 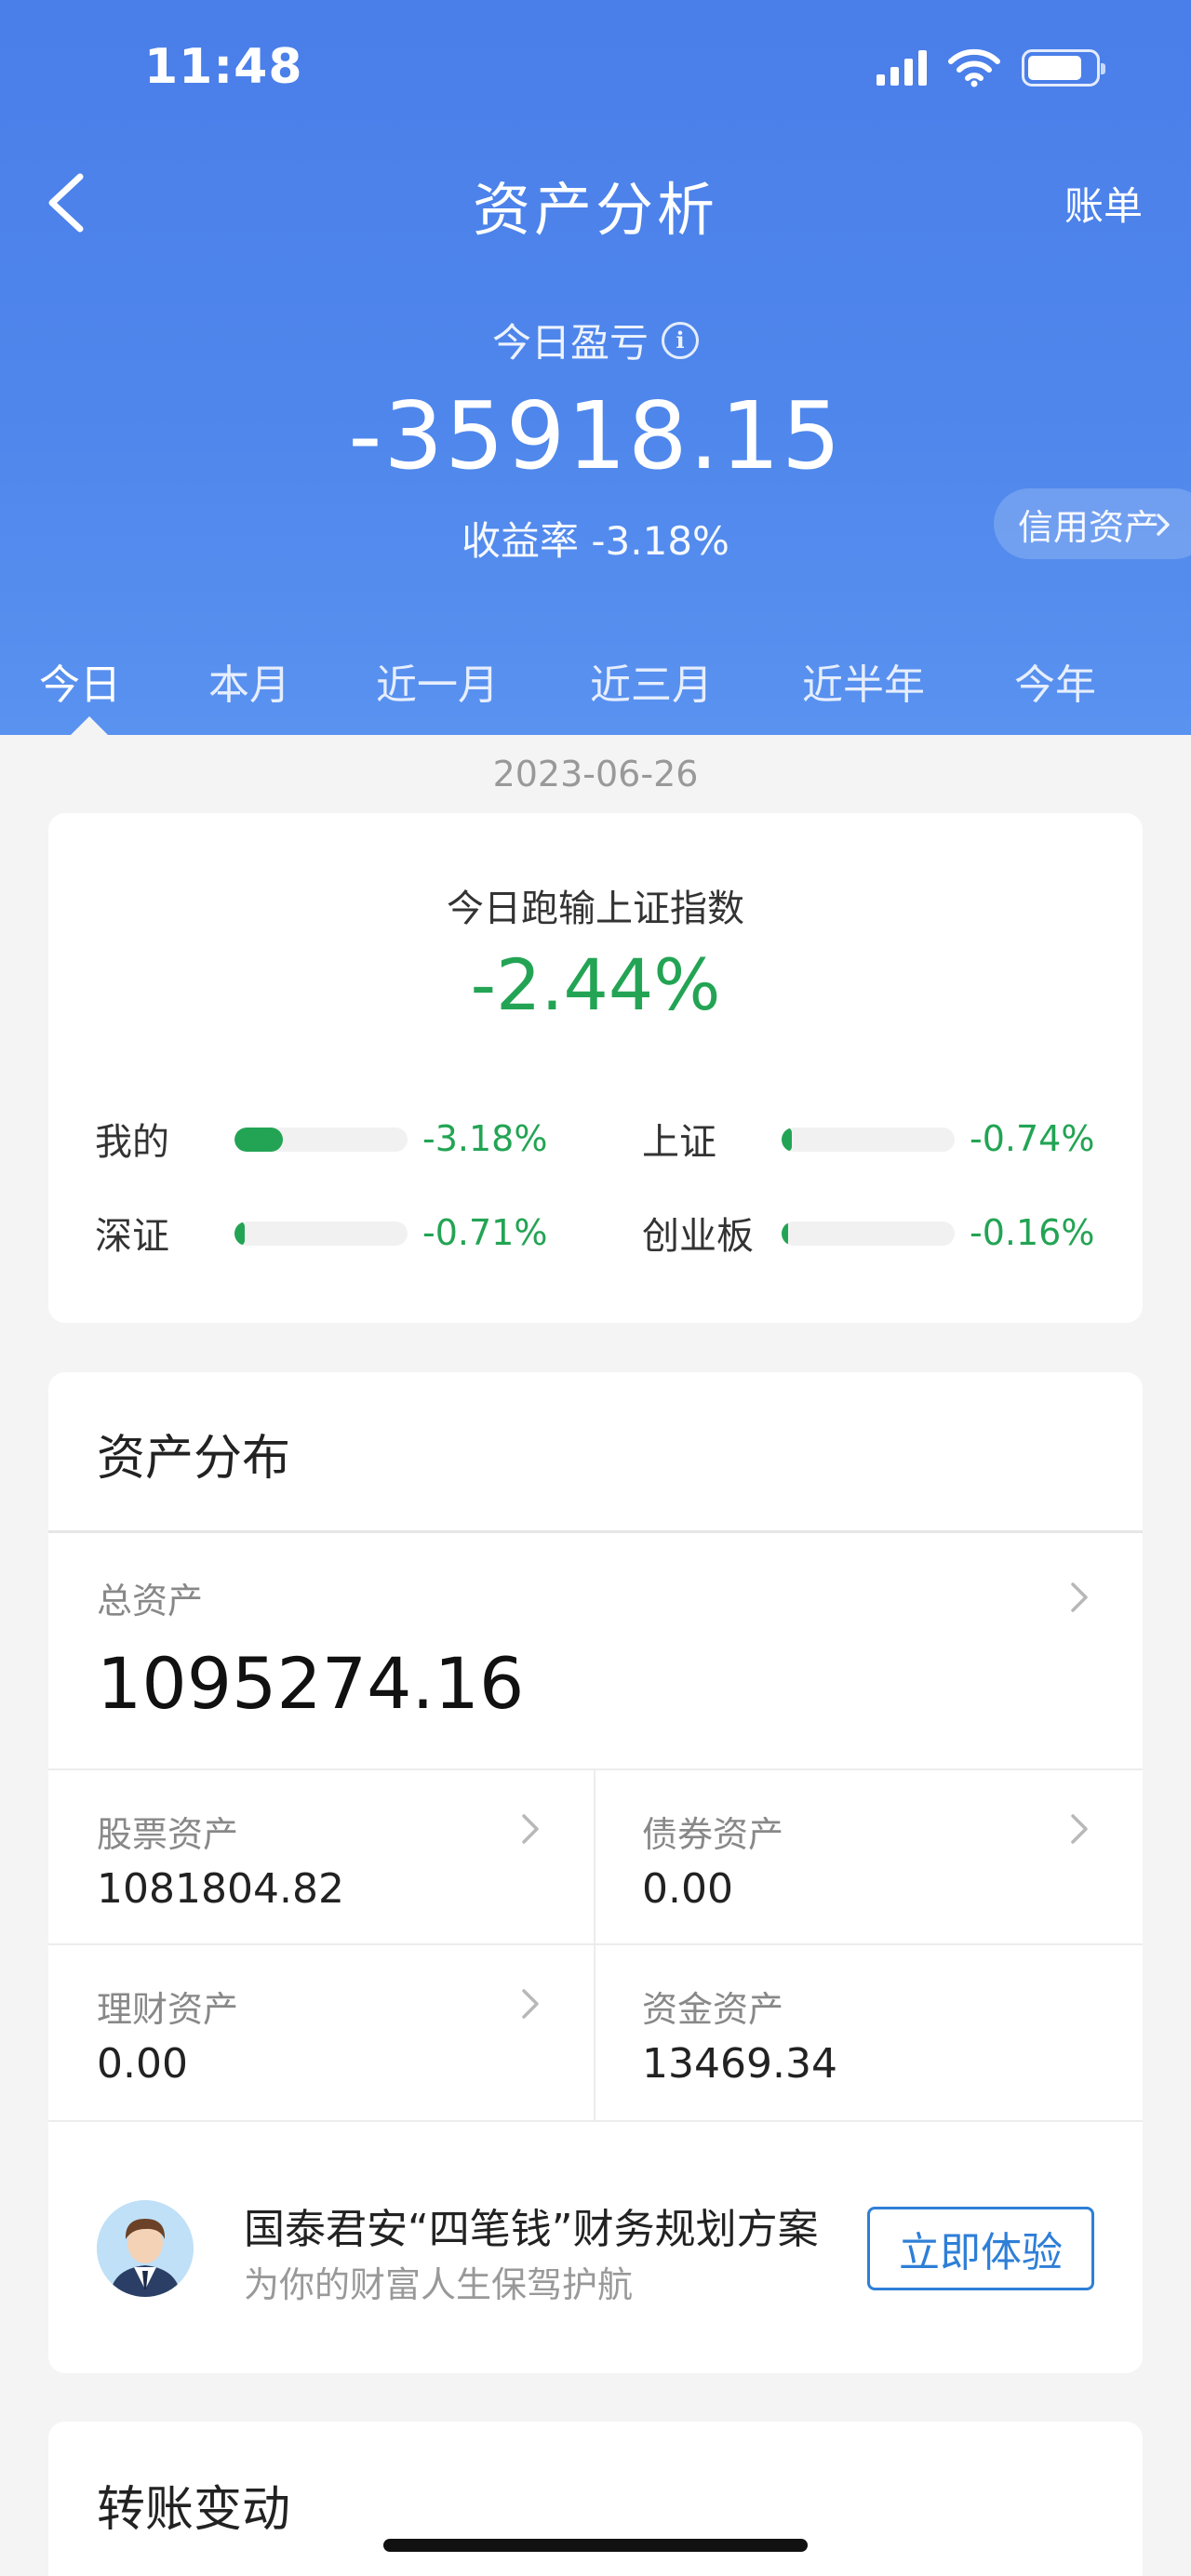 I want to click on section-title: 转账变动, so click(x=194, y=2510).